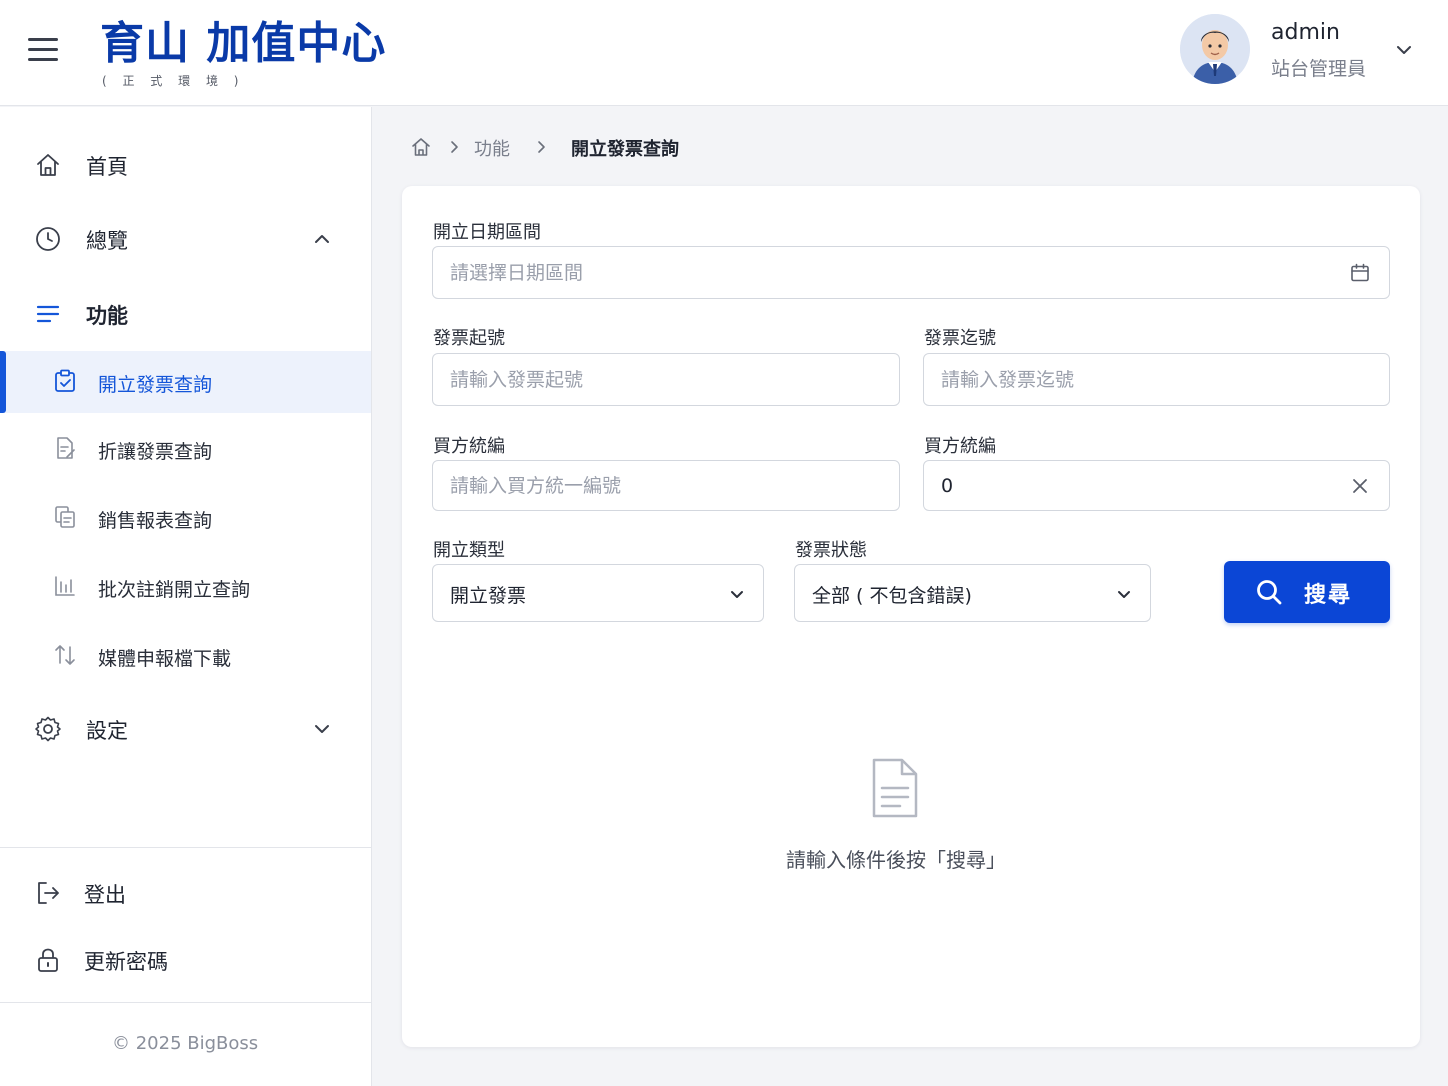 This screenshot has width=1448, height=1086. Describe the element at coordinates (107, 731) in the screenshot. I see `sidebar-item-label: 設定` at that location.